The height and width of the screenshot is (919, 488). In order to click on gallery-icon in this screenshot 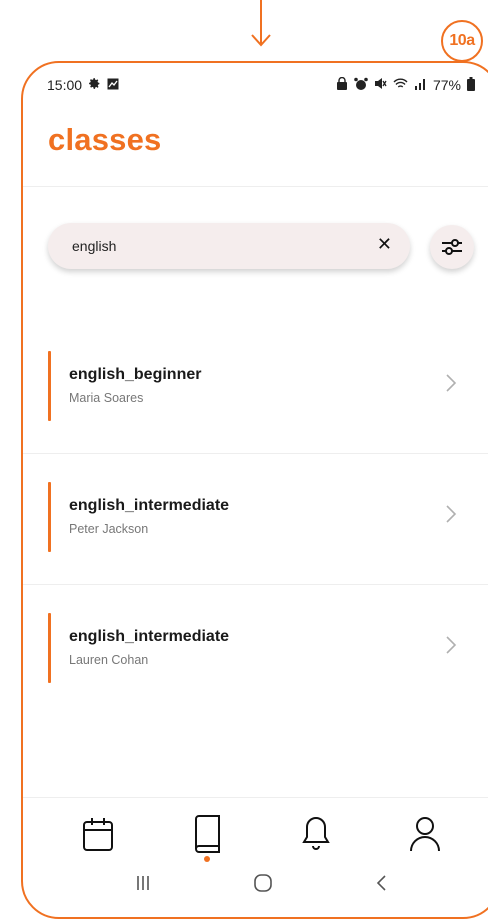, I will do `click(113, 85)`.